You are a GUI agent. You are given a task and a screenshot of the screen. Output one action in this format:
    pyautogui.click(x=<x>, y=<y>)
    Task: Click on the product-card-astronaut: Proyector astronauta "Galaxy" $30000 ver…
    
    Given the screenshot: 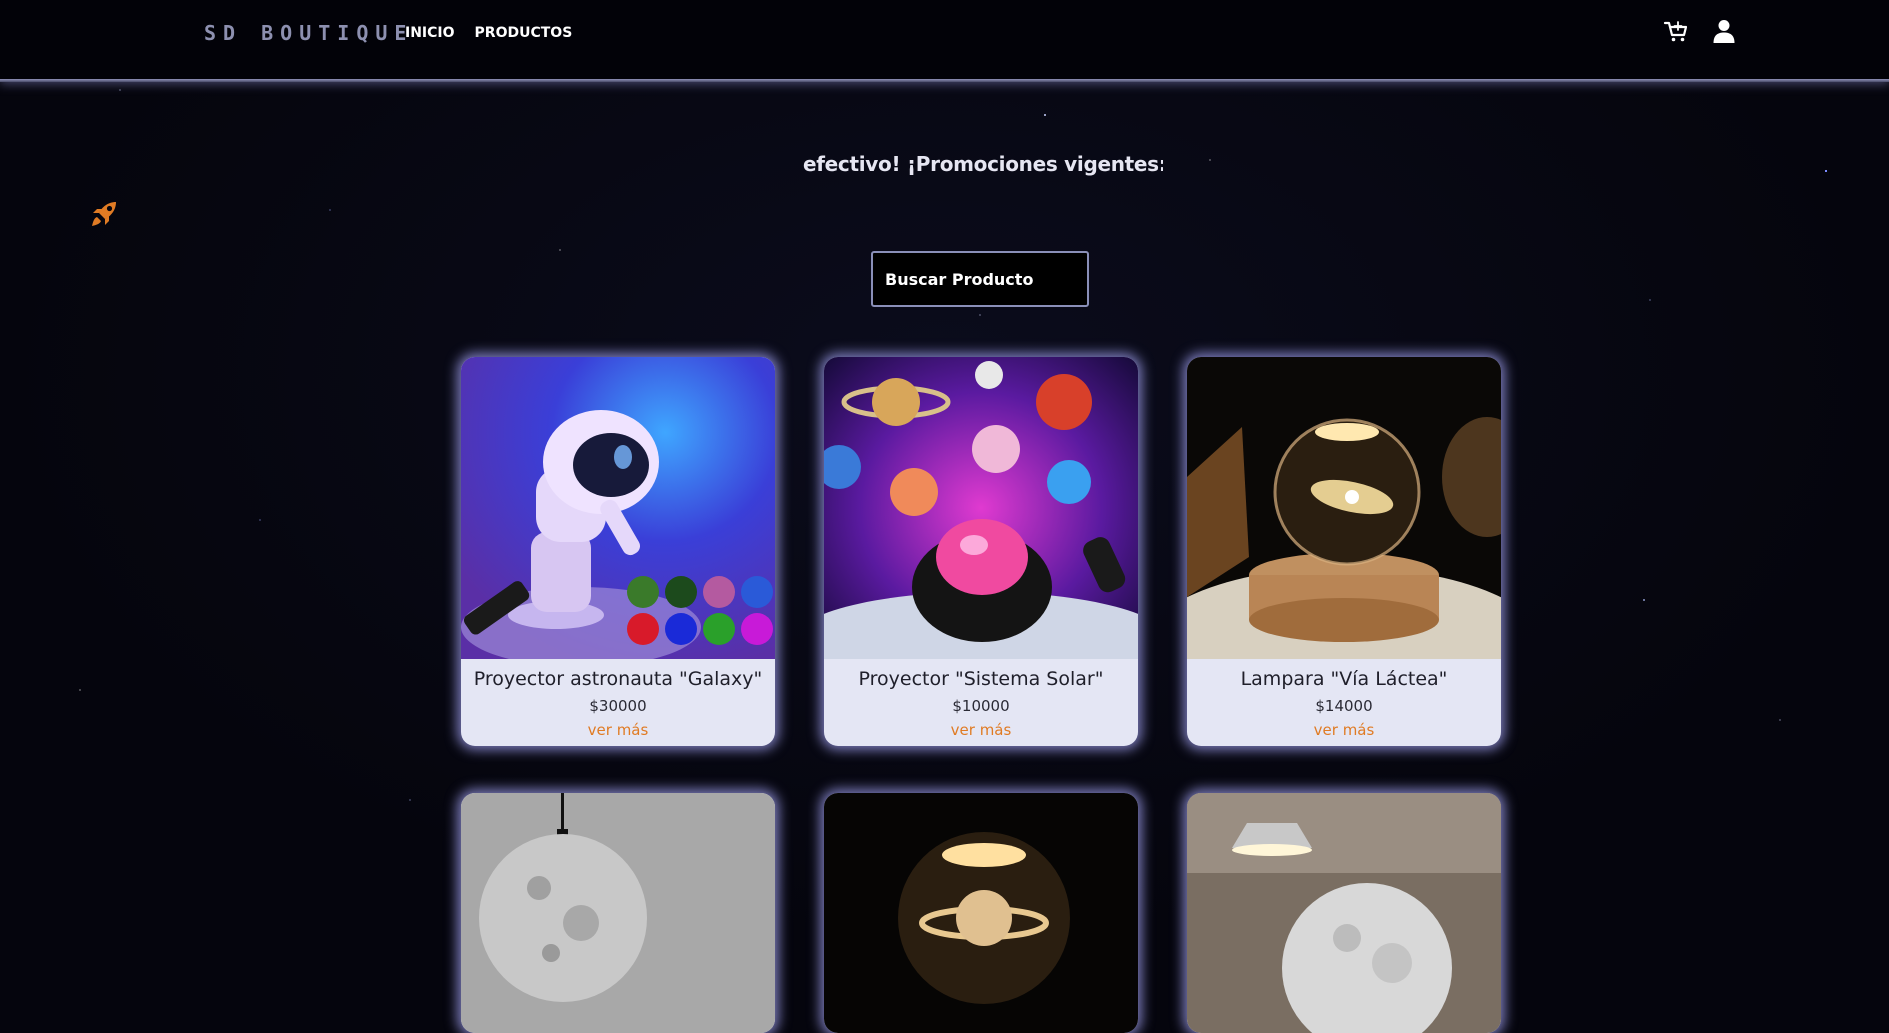 What is the action you would take?
    pyautogui.click(x=618, y=551)
    